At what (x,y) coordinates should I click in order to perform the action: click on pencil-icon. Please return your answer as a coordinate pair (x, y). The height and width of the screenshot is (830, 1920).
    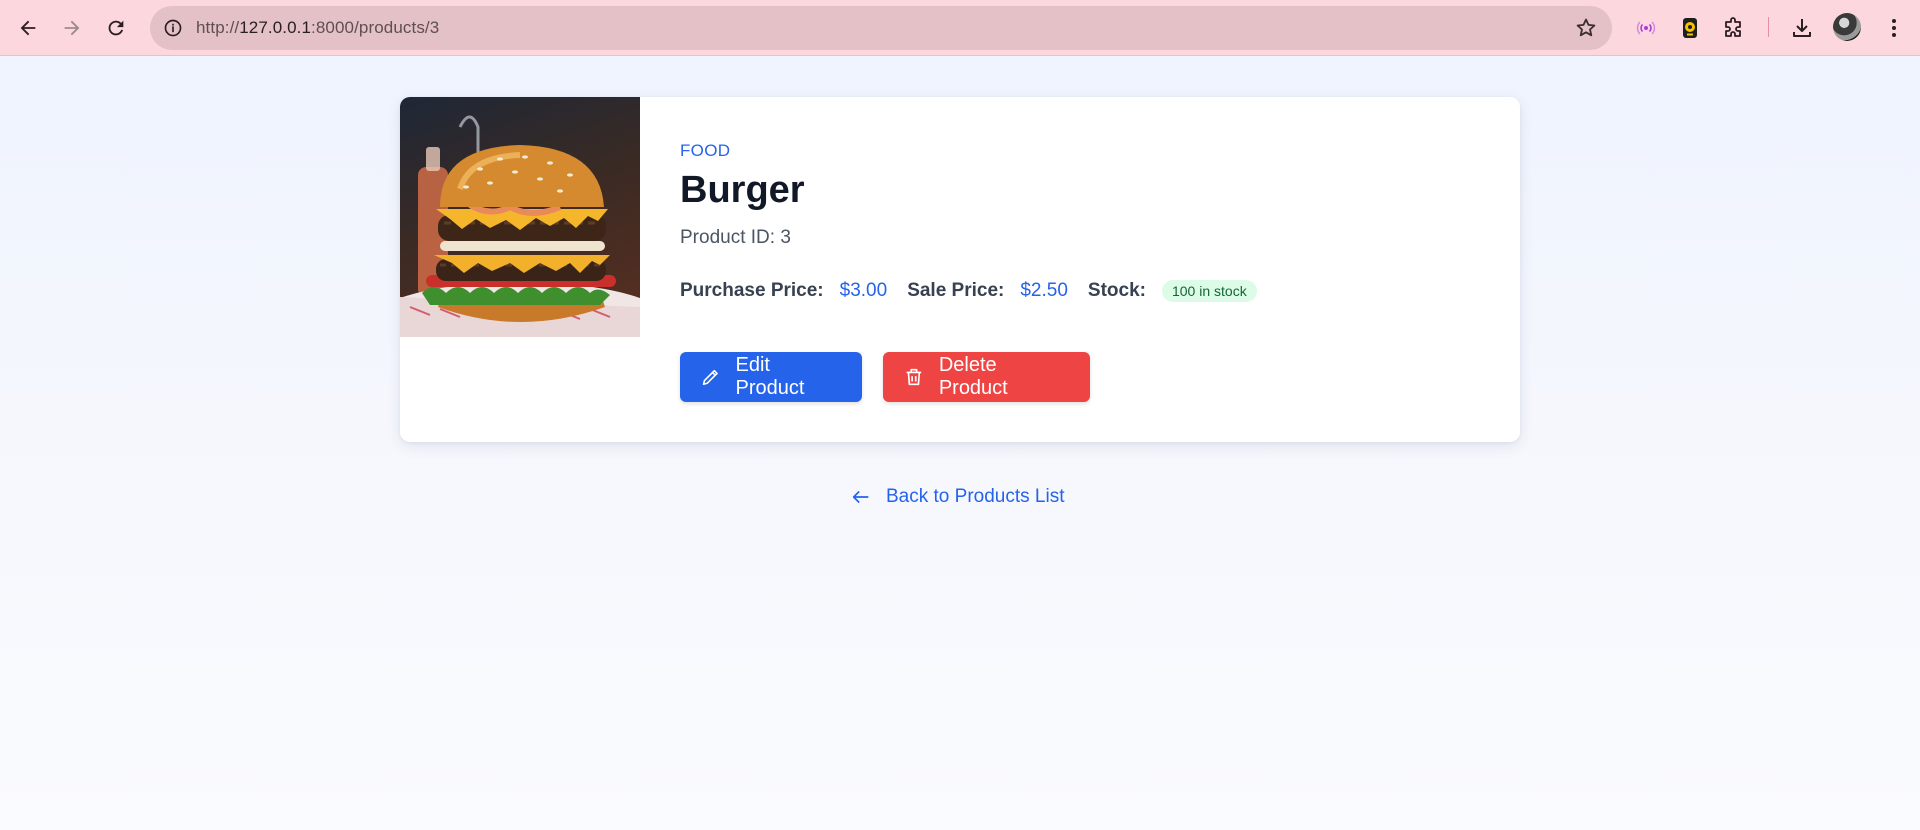
    Looking at the image, I should click on (710, 377).